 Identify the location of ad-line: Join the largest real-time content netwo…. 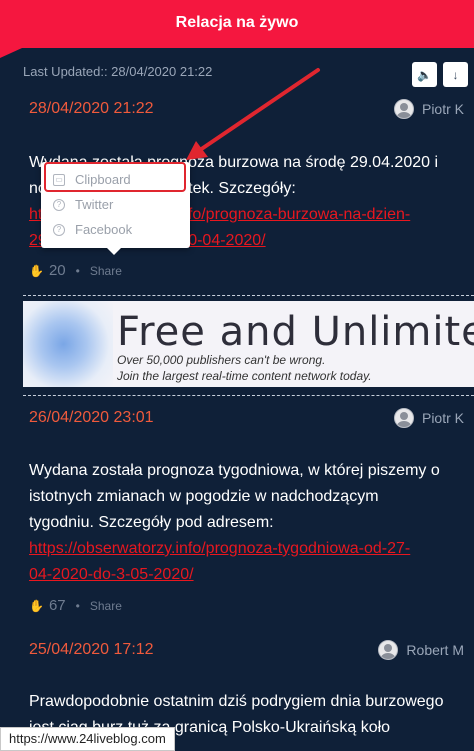
(244, 376).